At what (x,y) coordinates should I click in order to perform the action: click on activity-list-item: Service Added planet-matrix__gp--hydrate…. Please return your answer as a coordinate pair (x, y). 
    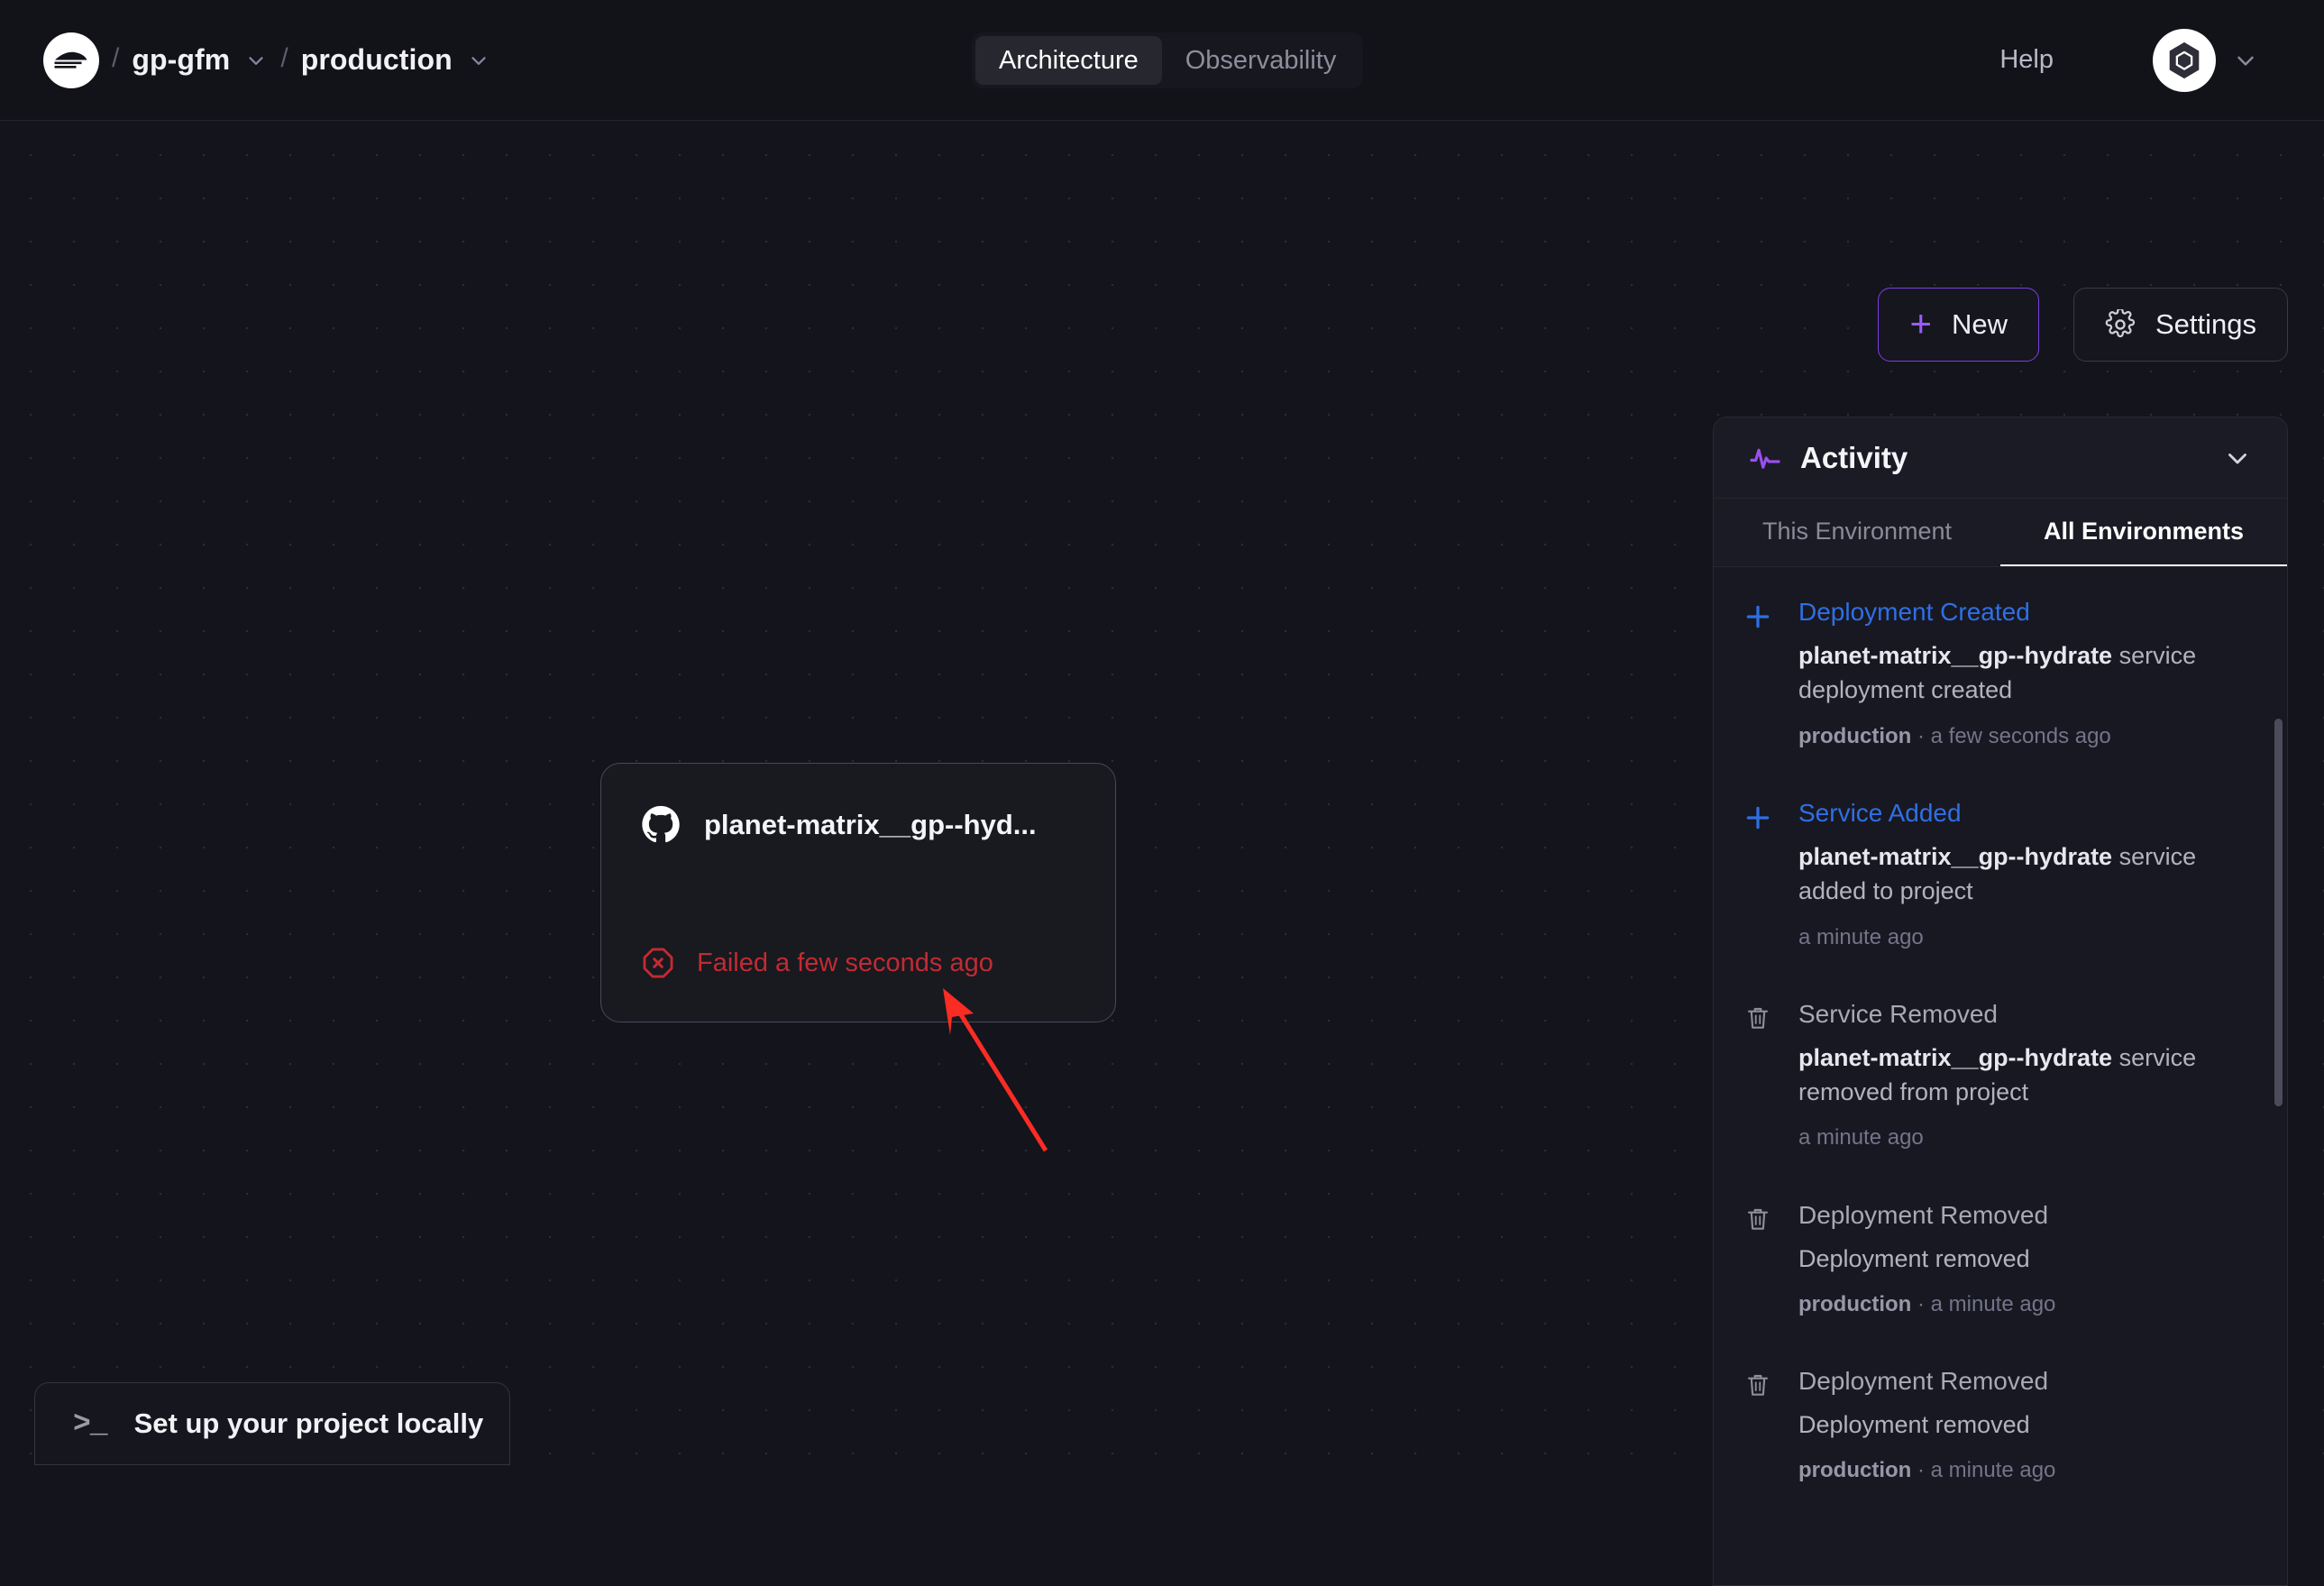
    Looking at the image, I should click on (2001, 874).